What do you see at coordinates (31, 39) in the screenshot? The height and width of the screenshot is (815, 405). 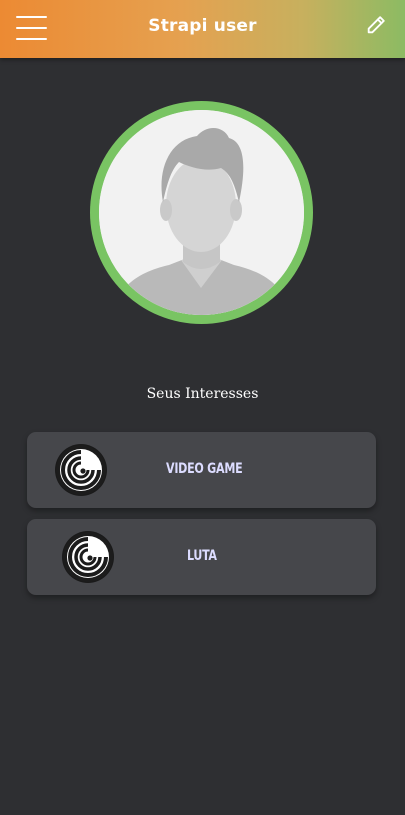 I see `menu-line` at bounding box center [31, 39].